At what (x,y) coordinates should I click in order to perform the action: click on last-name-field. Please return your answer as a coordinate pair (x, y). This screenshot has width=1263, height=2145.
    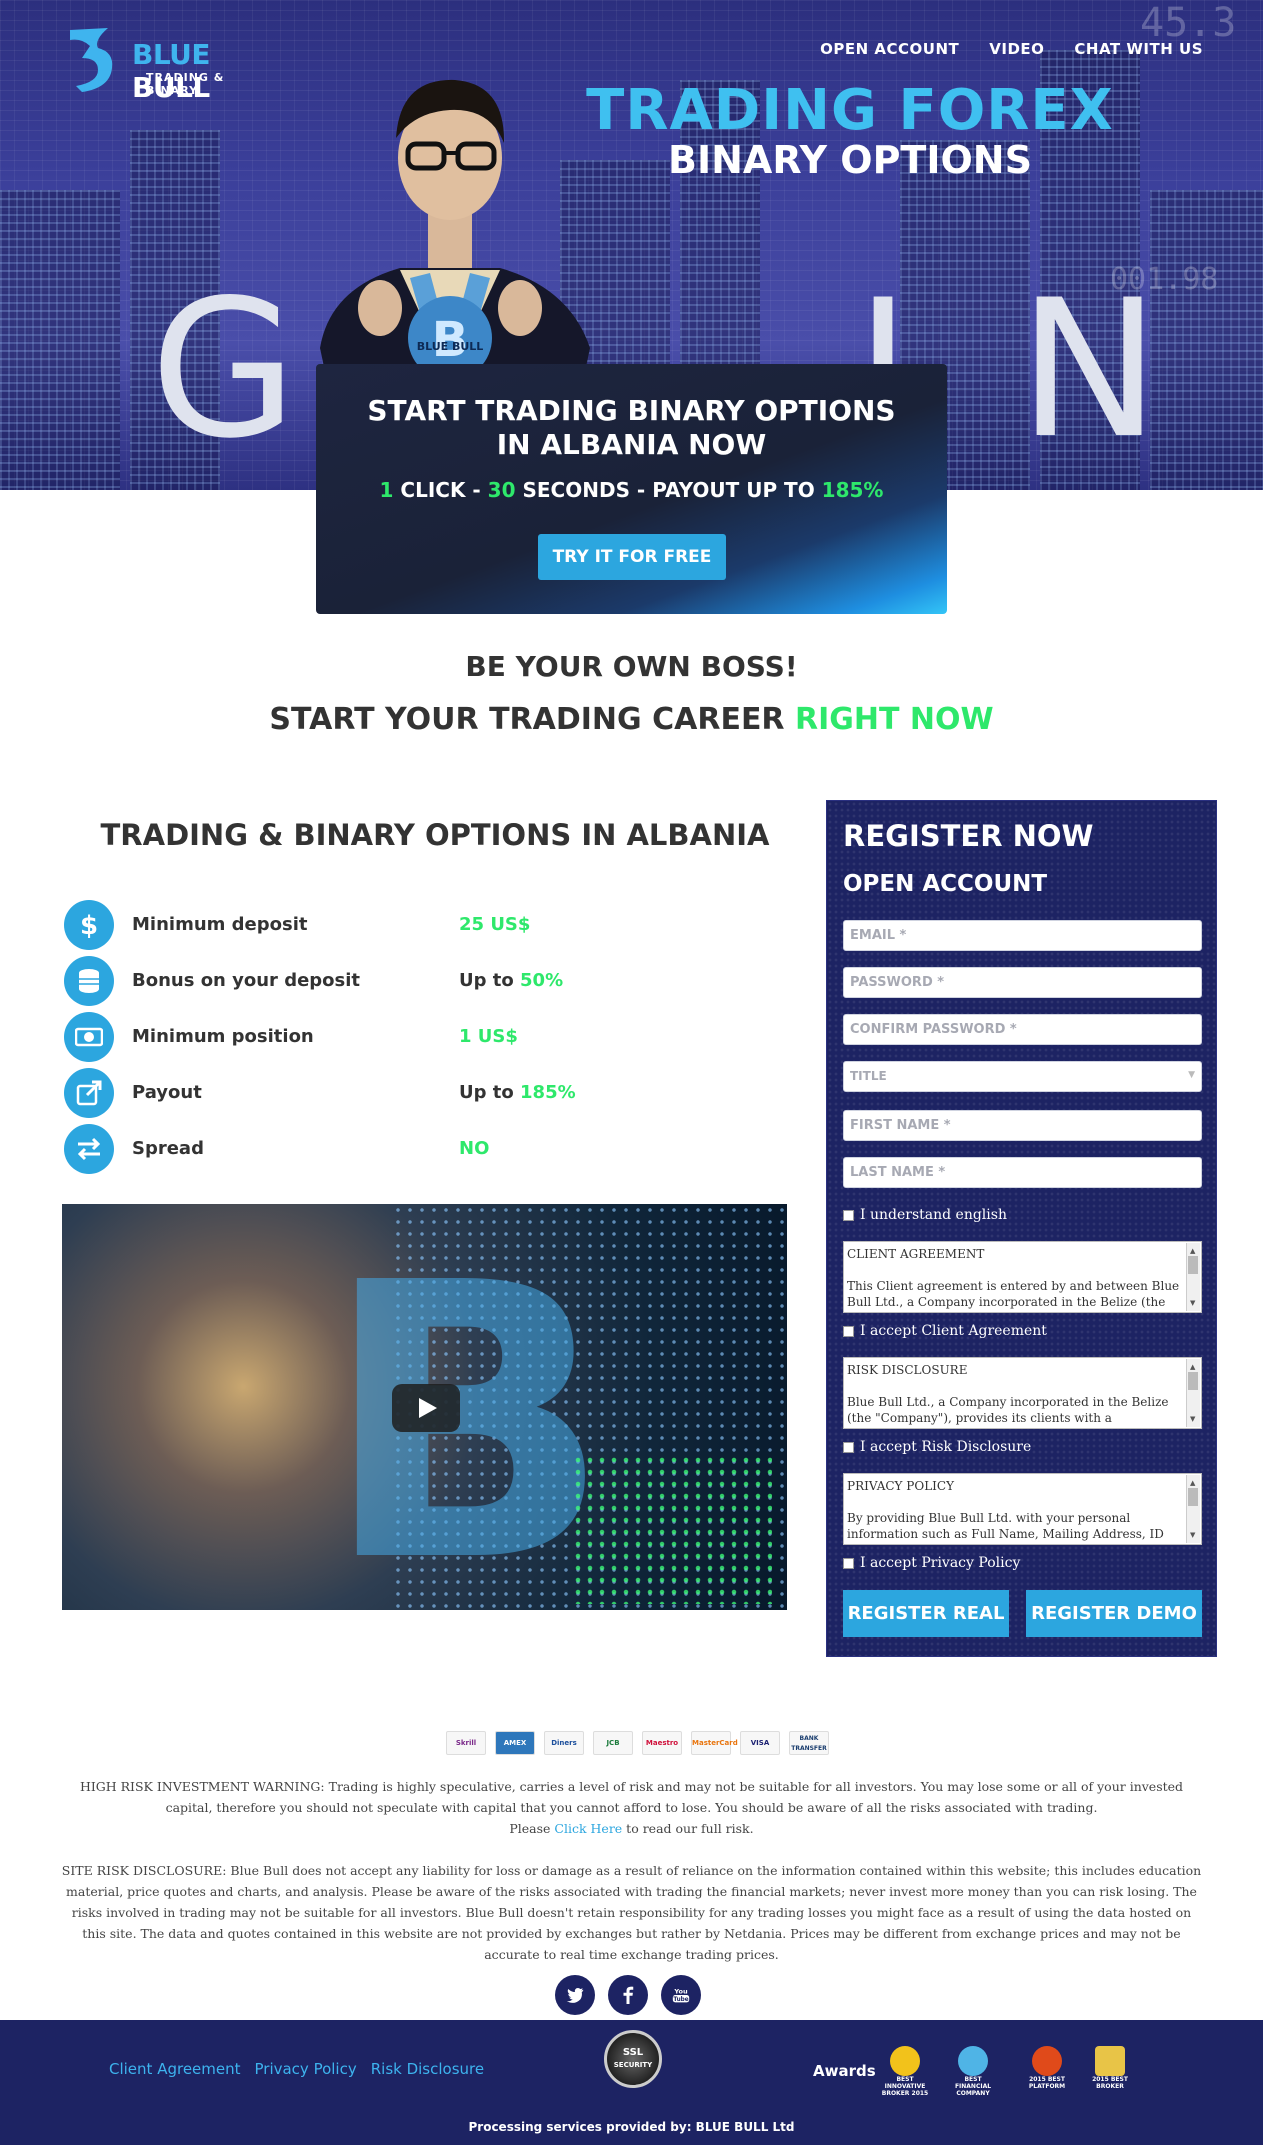
    Looking at the image, I should click on (1022, 1172).